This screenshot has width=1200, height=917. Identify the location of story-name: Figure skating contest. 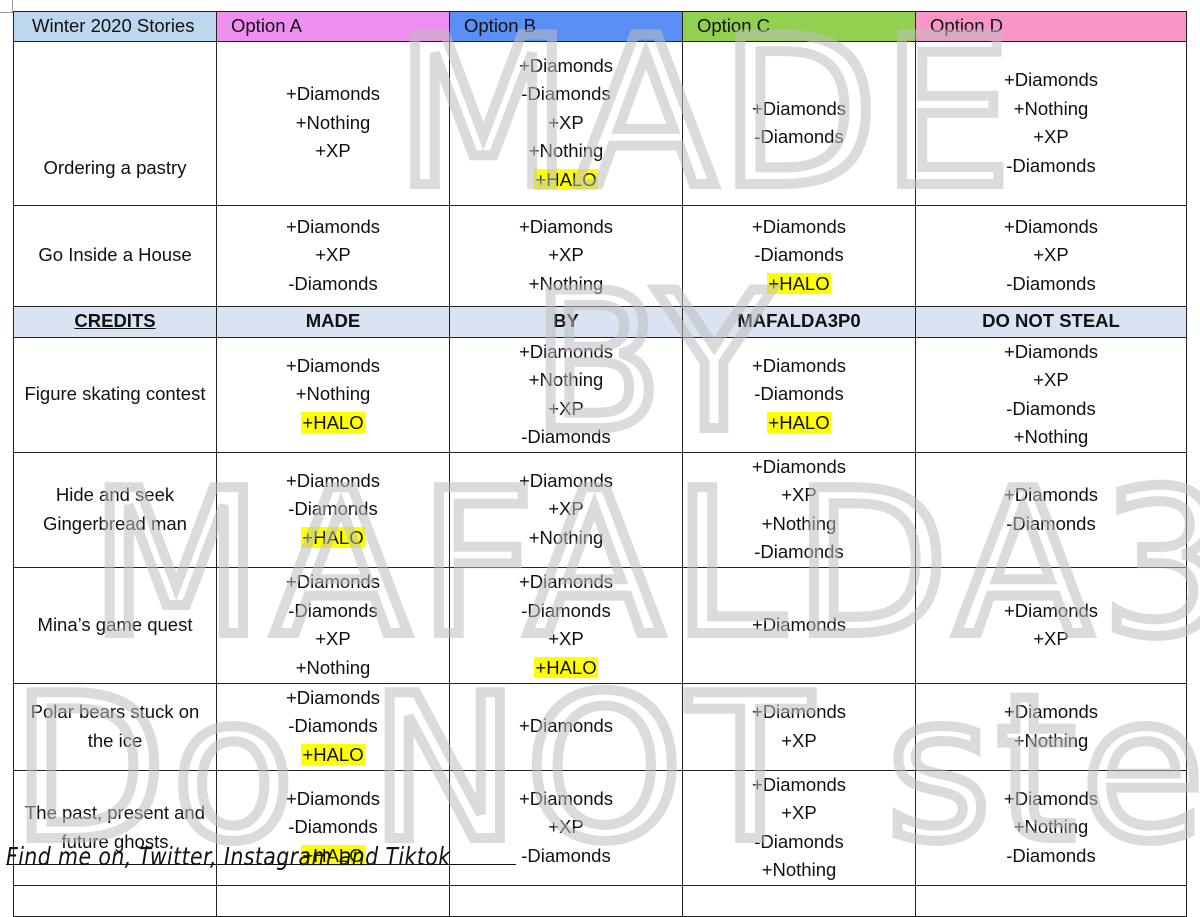
(115, 394).